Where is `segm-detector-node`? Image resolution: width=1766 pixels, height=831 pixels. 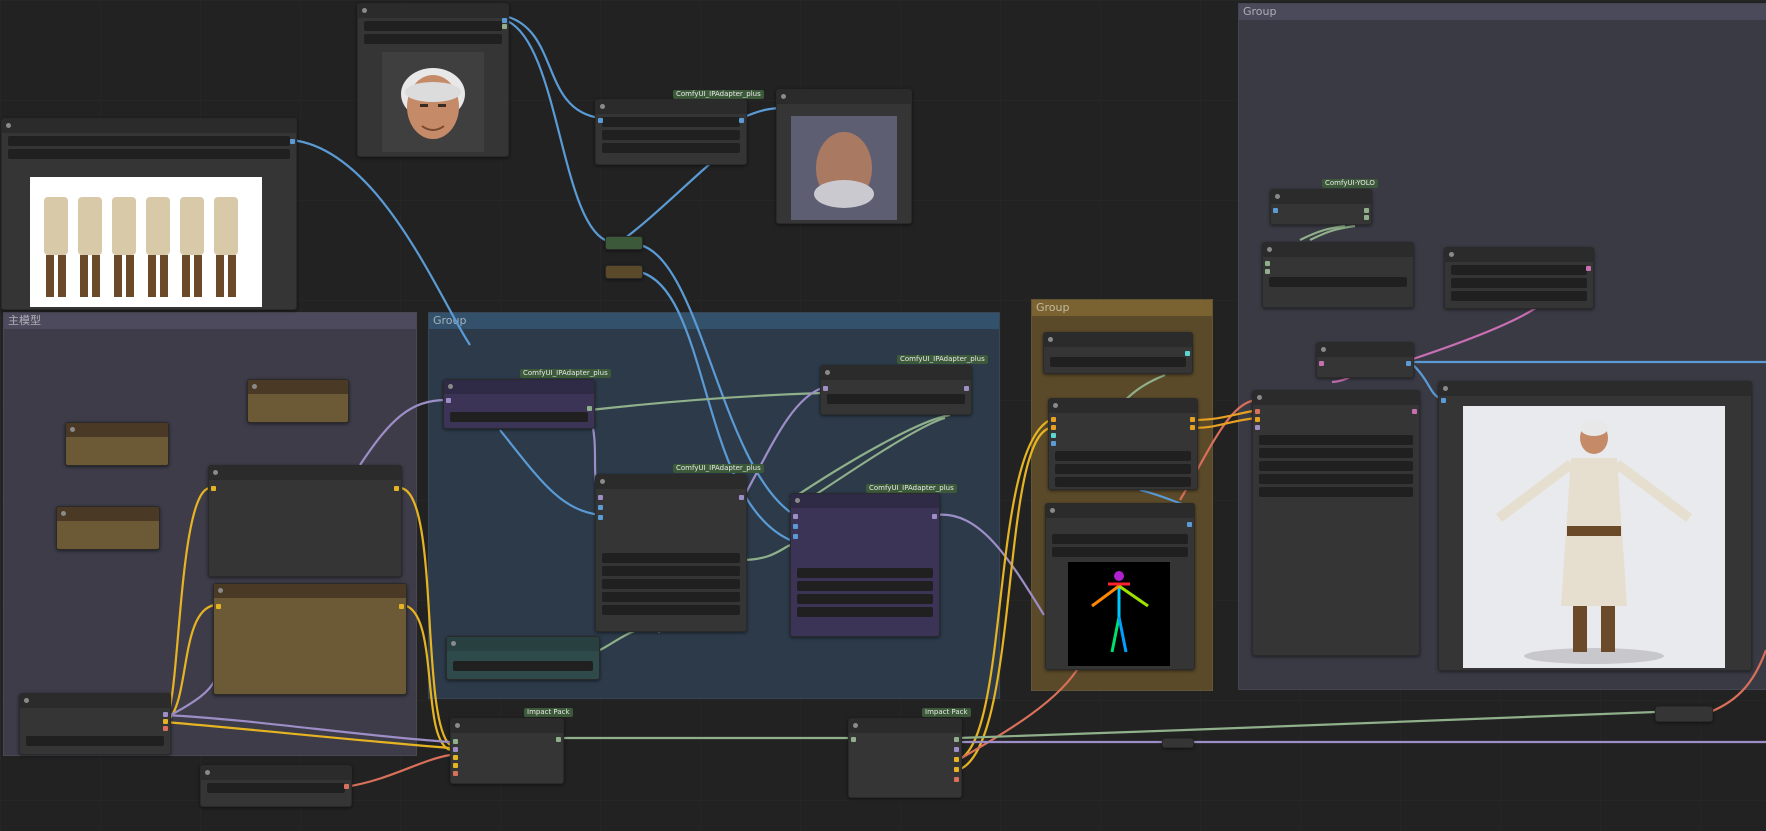
segm-detector-node is located at coordinates (1519, 278).